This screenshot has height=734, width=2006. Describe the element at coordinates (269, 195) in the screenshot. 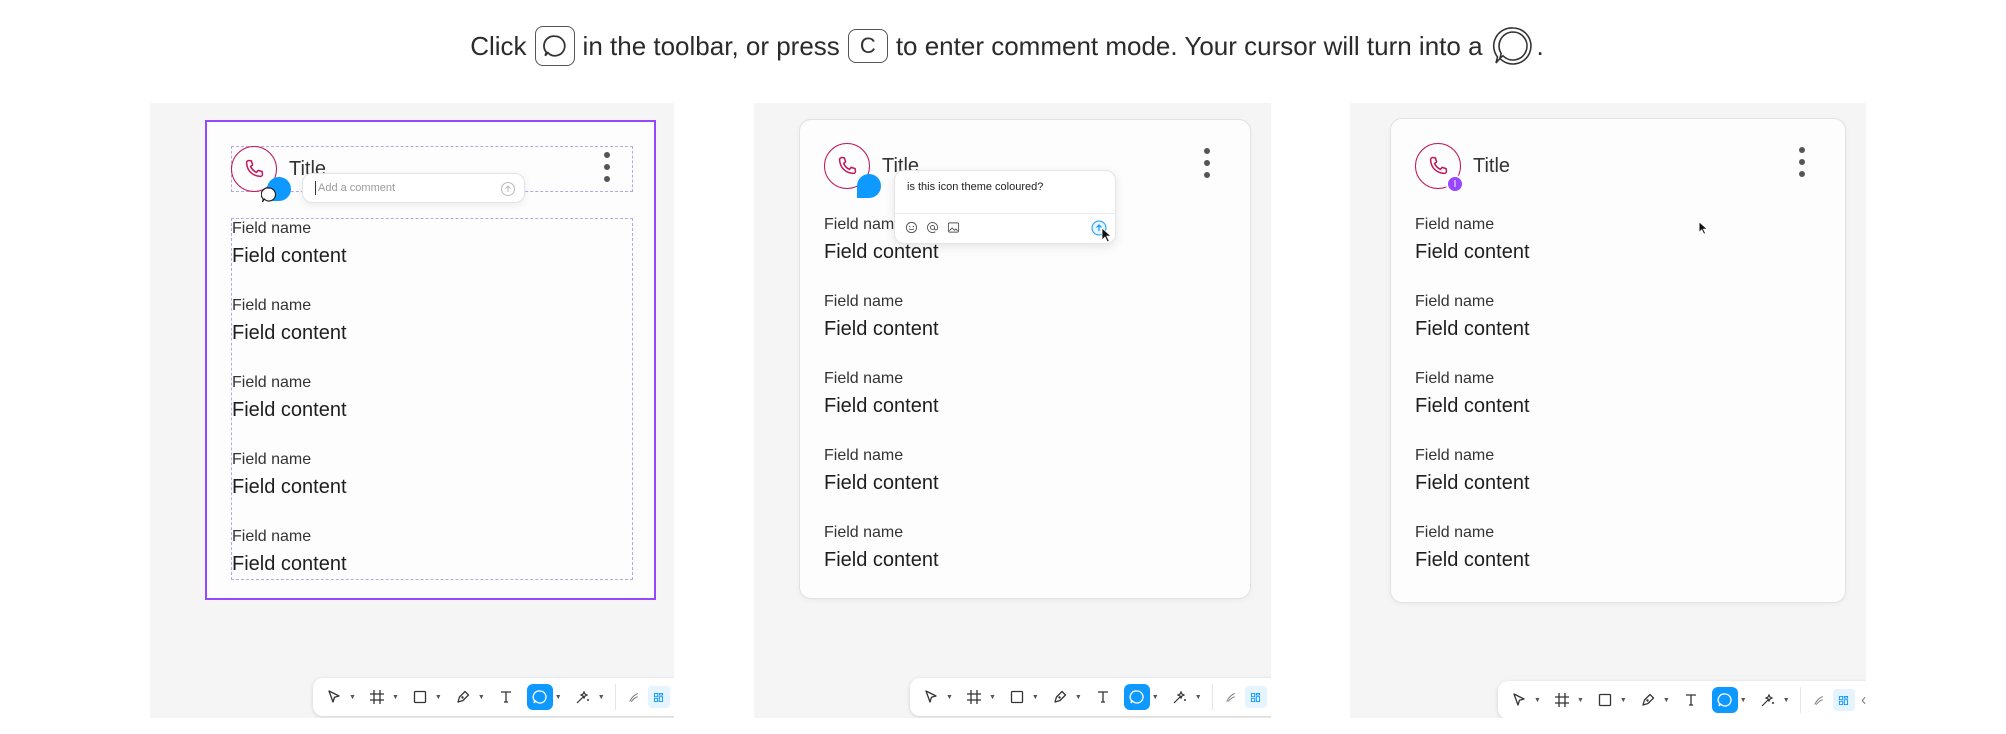

I see `comment-cursor-icon` at that location.